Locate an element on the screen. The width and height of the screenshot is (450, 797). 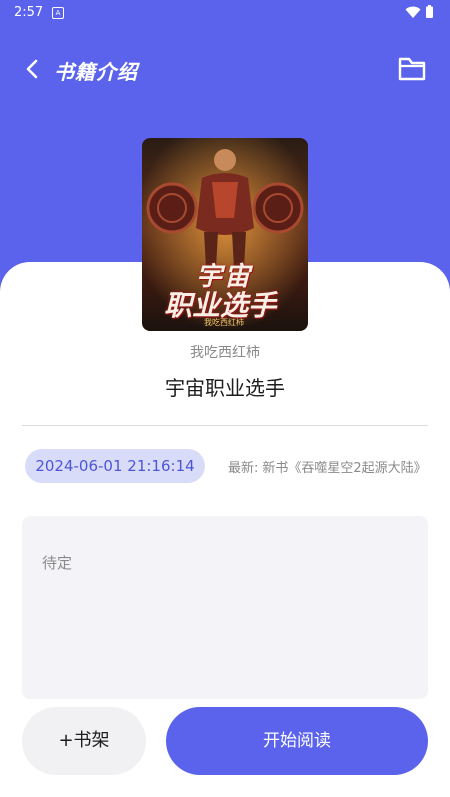
book-cover: 宇宙 职业选手 我吃西红柿 is located at coordinates (225, 234).